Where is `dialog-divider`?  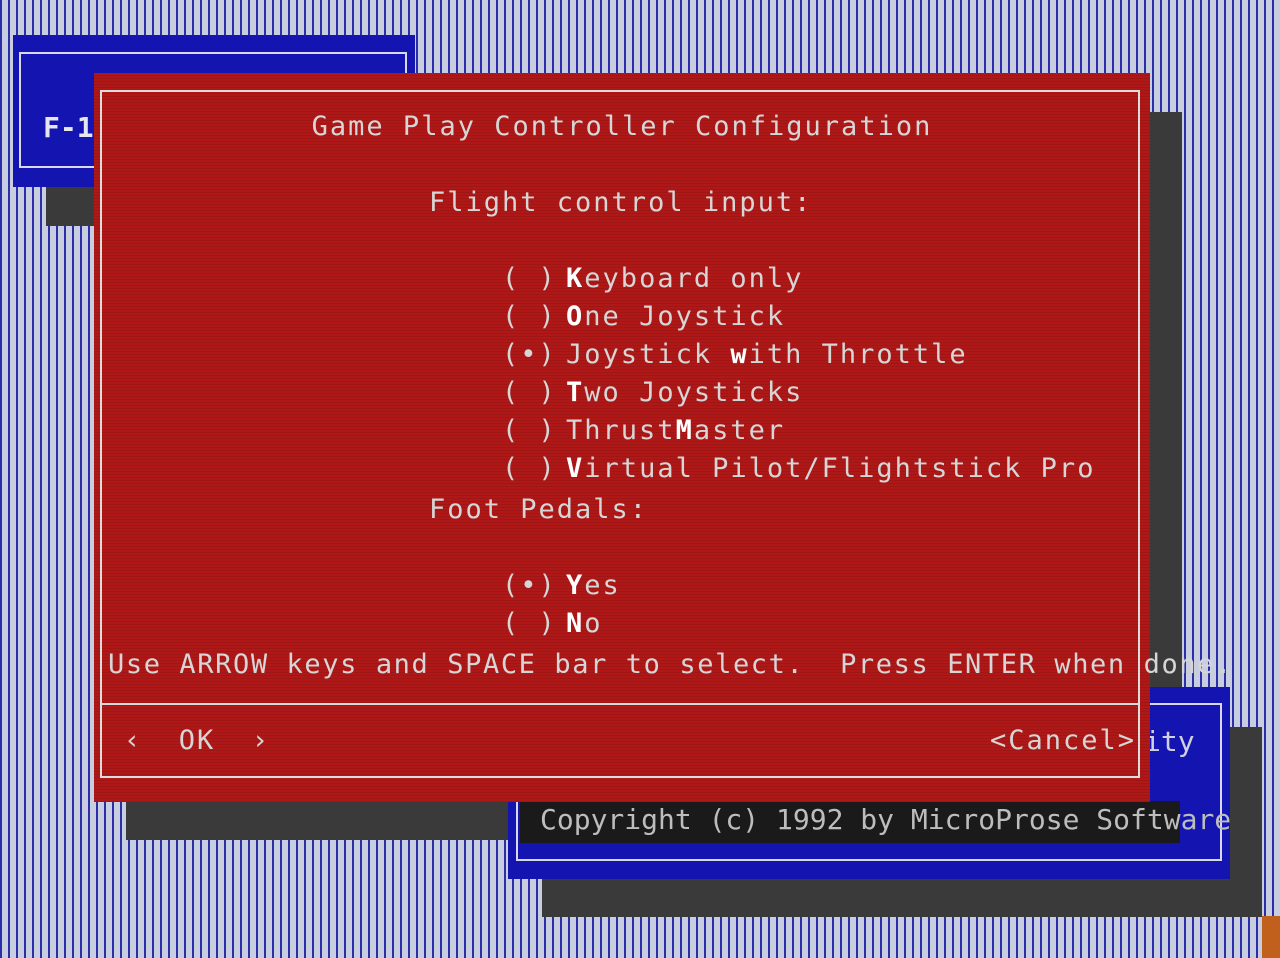
dialog-divider is located at coordinates (620, 704).